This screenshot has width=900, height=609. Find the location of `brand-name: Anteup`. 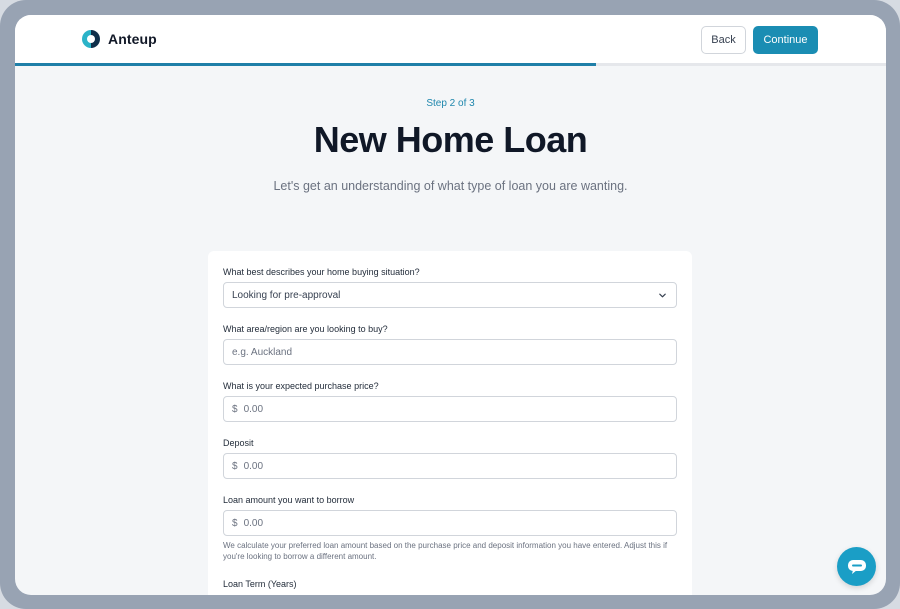

brand-name: Anteup is located at coordinates (132, 39).